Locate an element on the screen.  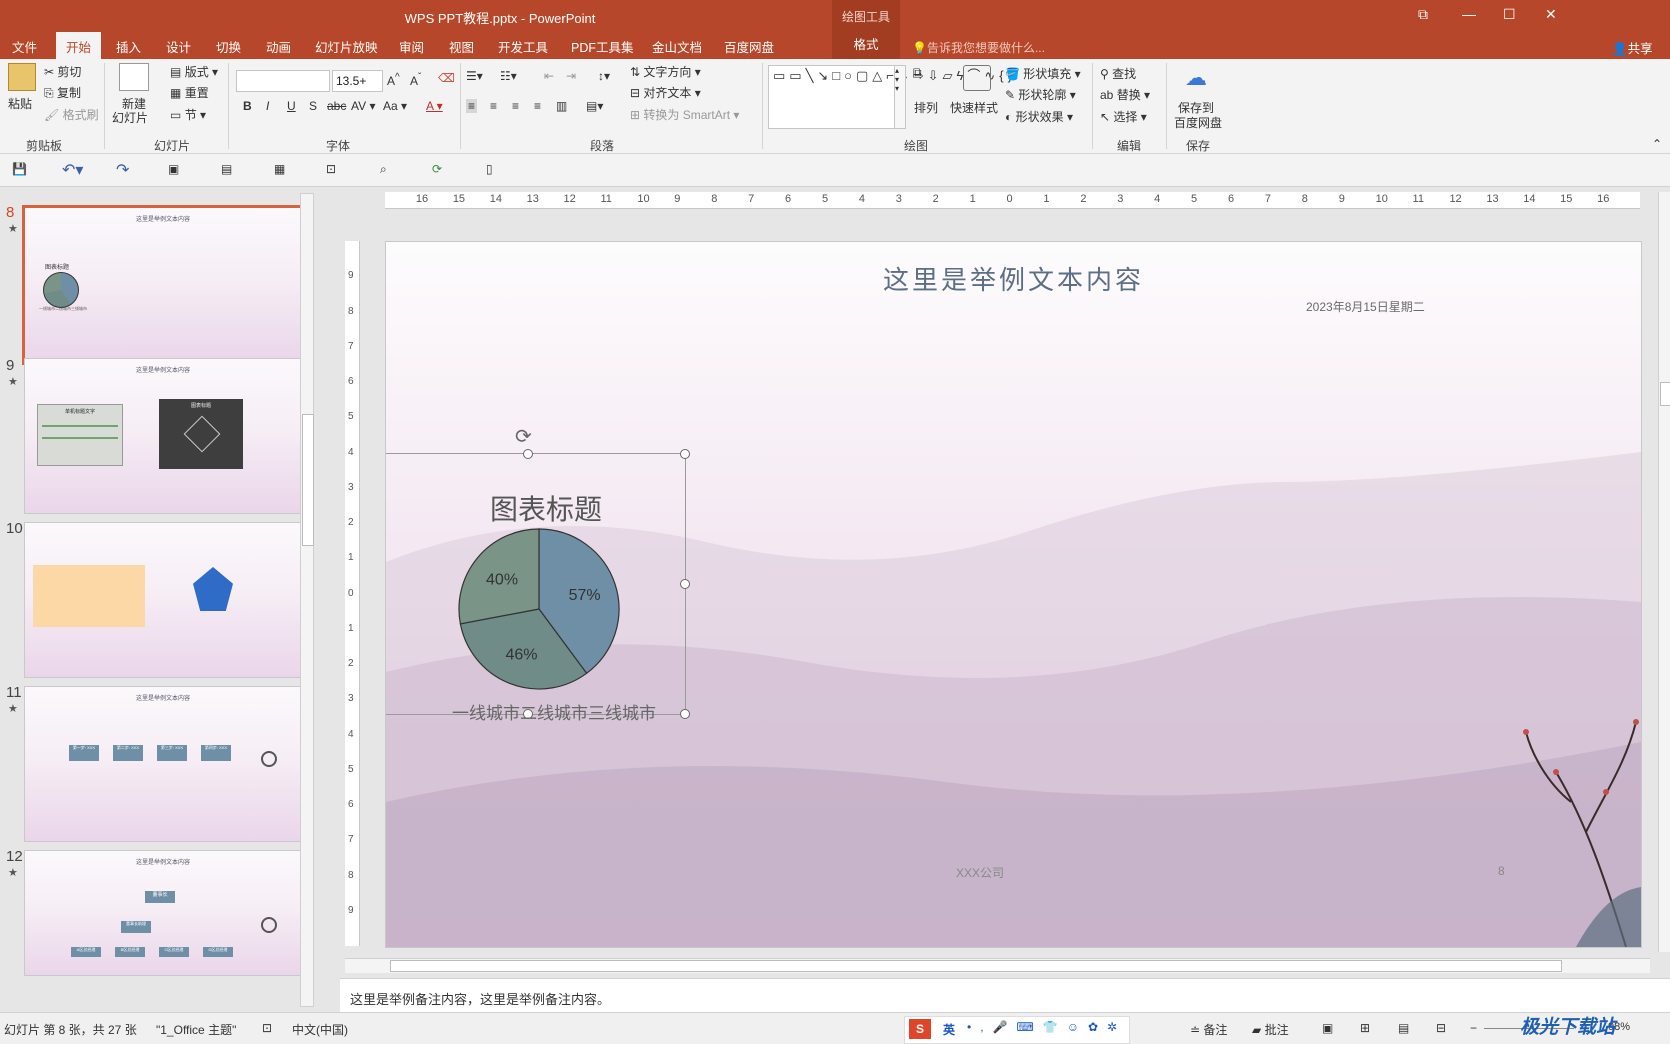
spellcheck-icon: ⊡ is located at coordinates (267, 1028).